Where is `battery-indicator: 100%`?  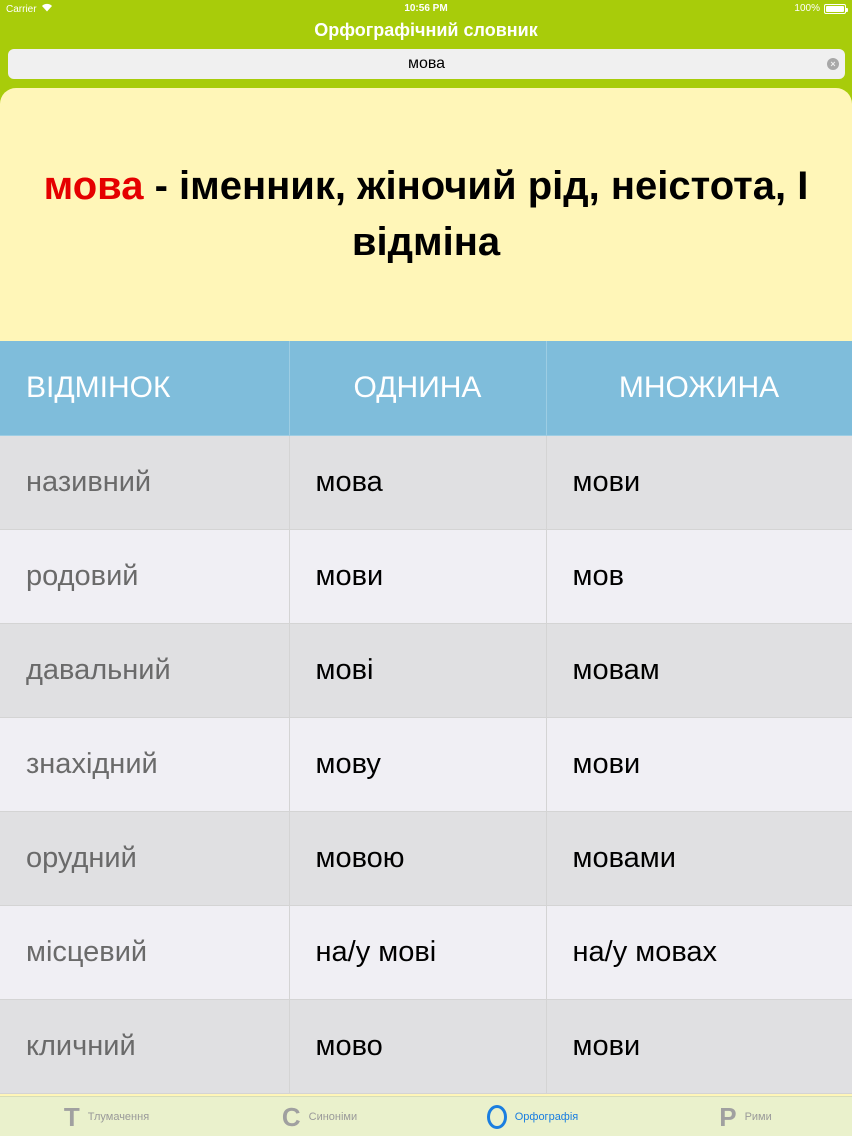
battery-indicator: 100% is located at coordinates (821, 8).